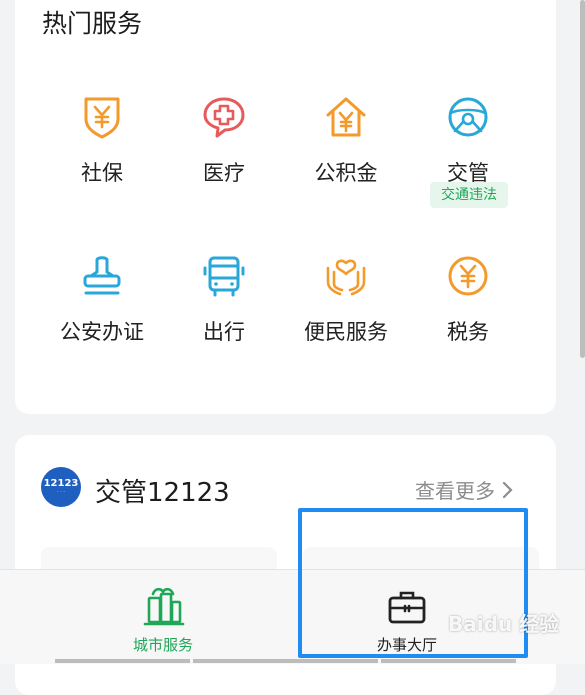  Describe the element at coordinates (224, 117) in the screenshot. I see `medical-cross-icon` at that location.